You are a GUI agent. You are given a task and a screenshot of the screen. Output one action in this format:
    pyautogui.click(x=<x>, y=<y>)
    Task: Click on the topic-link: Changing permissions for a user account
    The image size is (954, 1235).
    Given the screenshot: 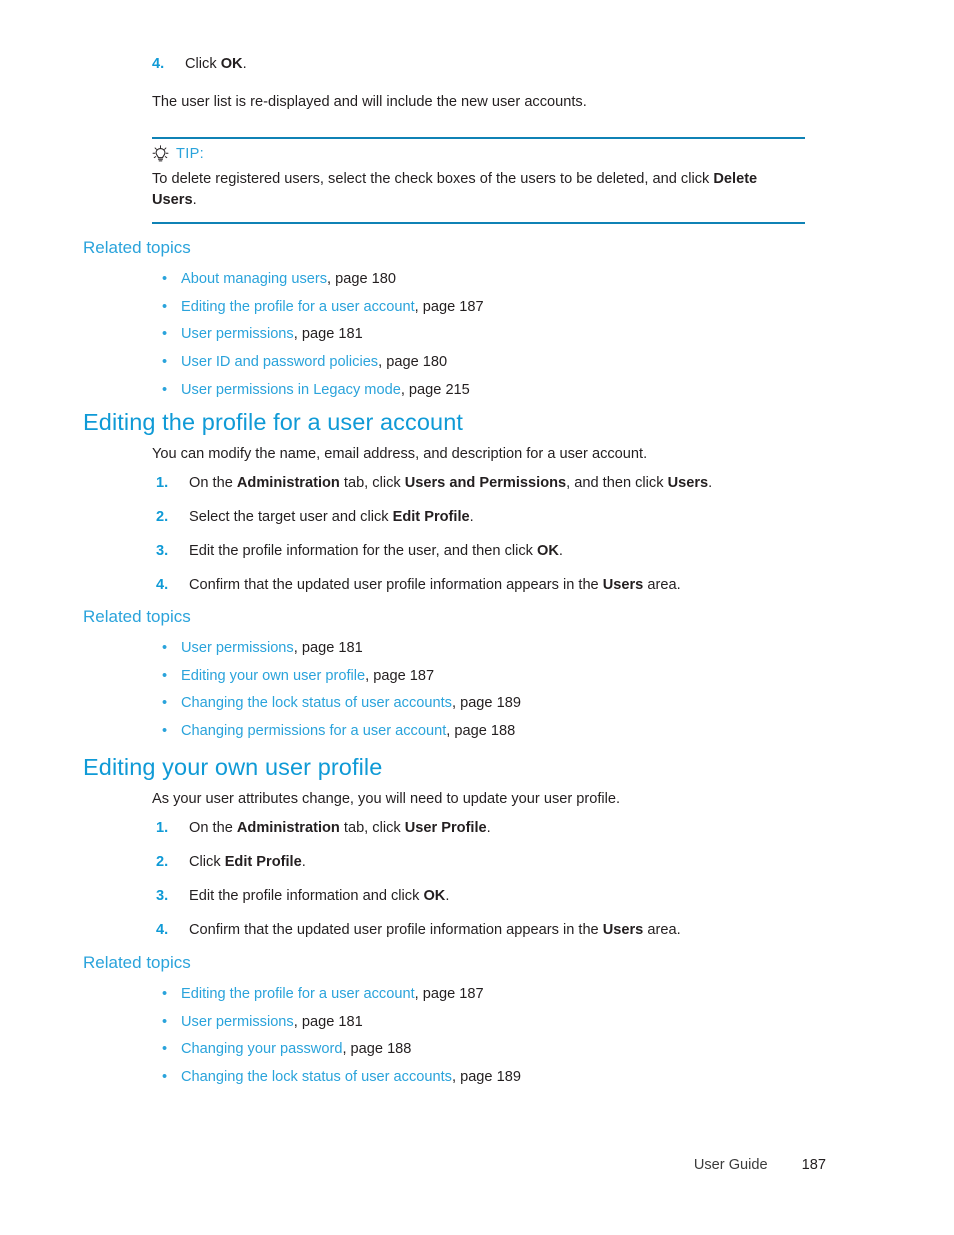 What is the action you would take?
    pyautogui.click(x=313, y=731)
    